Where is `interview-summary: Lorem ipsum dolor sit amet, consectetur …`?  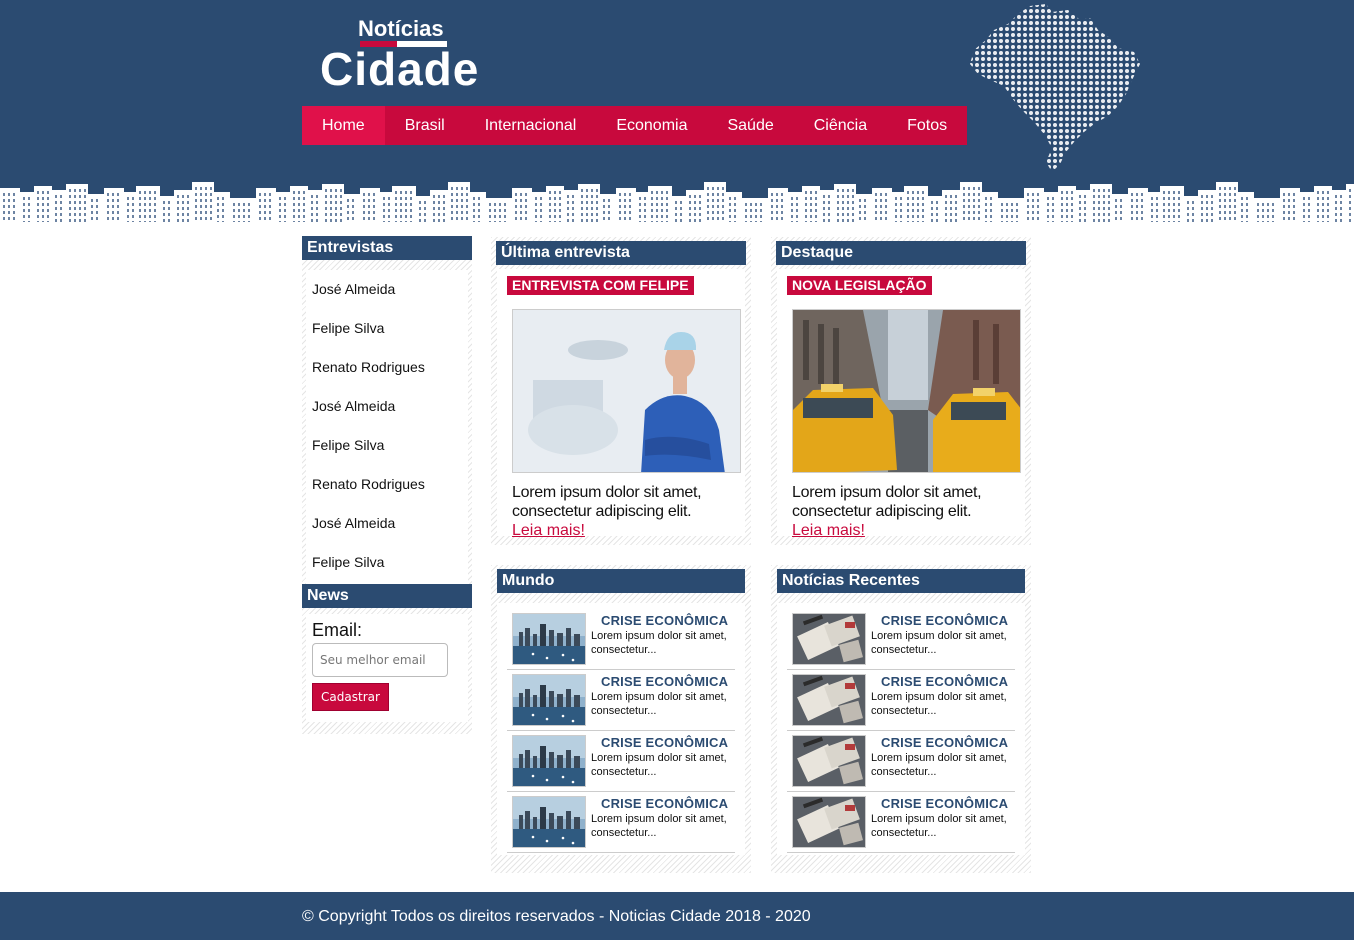
interview-summary: Lorem ipsum dolor sit amet, consectetur … is located at coordinates (607, 502).